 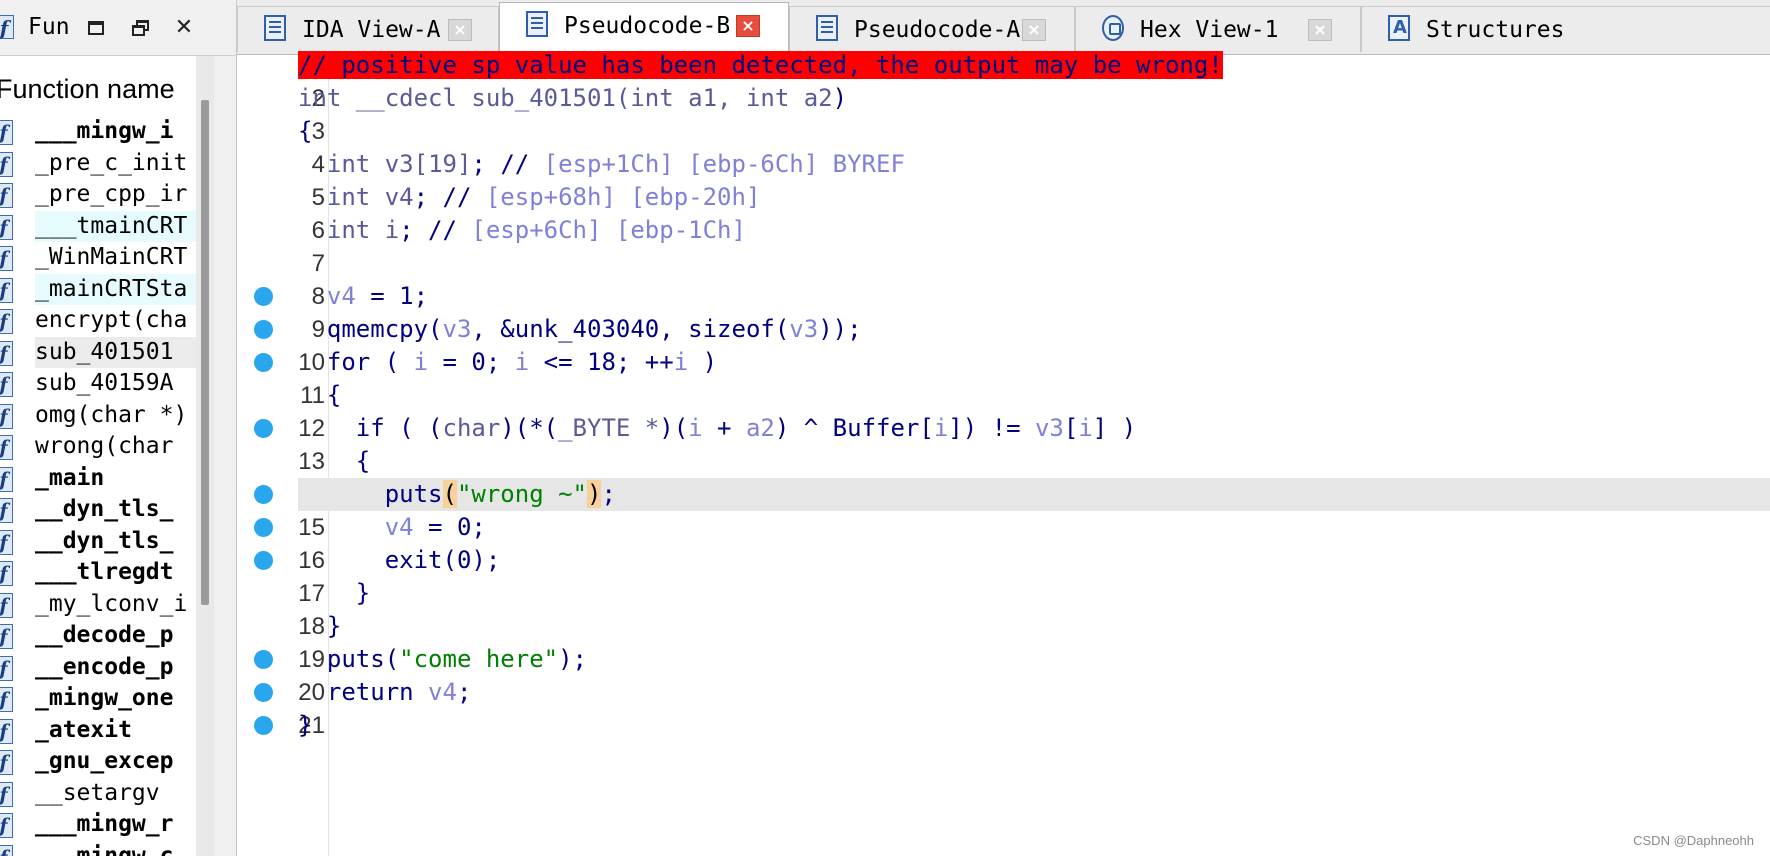 I want to click on code-line: 19 puts("come here");, so click(x=1003, y=659).